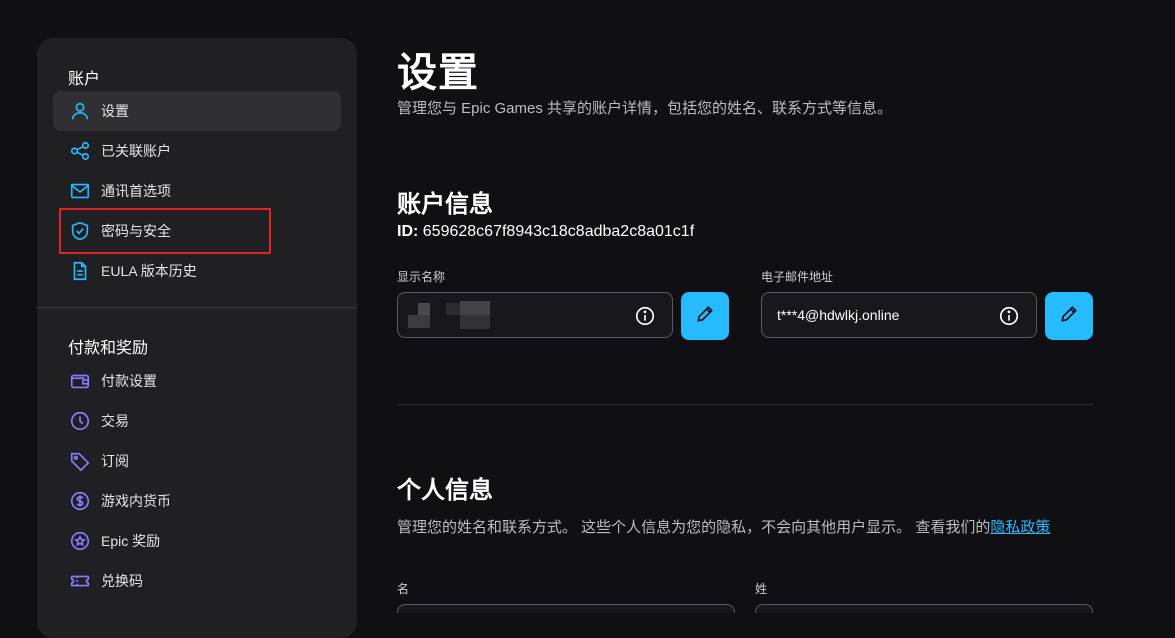 The width and height of the screenshot is (1175, 638). What do you see at coordinates (80, 461) in the screenshot?
I see `tag-icon` at bounding box center [80, 461].